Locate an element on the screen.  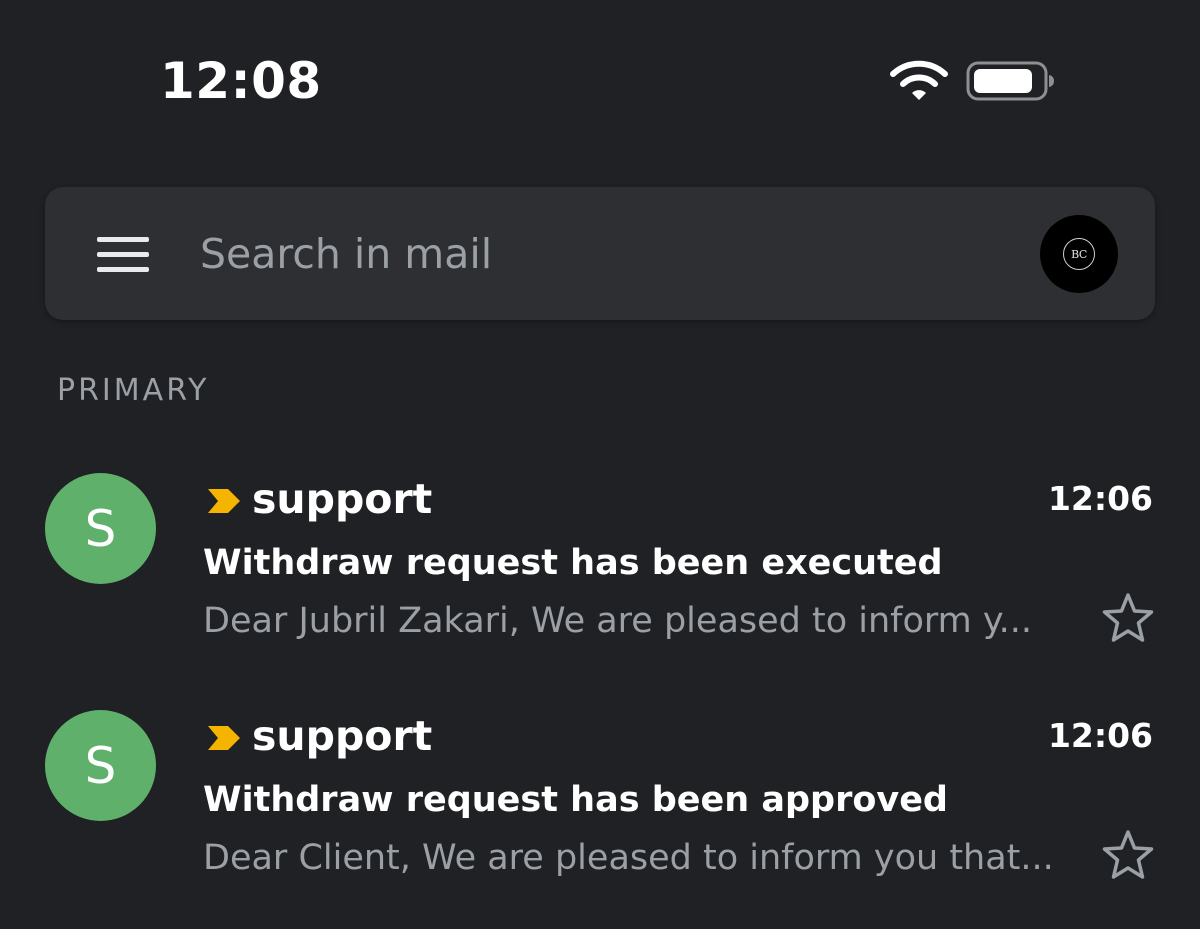
mail-subject: Withdraw request has been executed is located at coordinates (573, 563).